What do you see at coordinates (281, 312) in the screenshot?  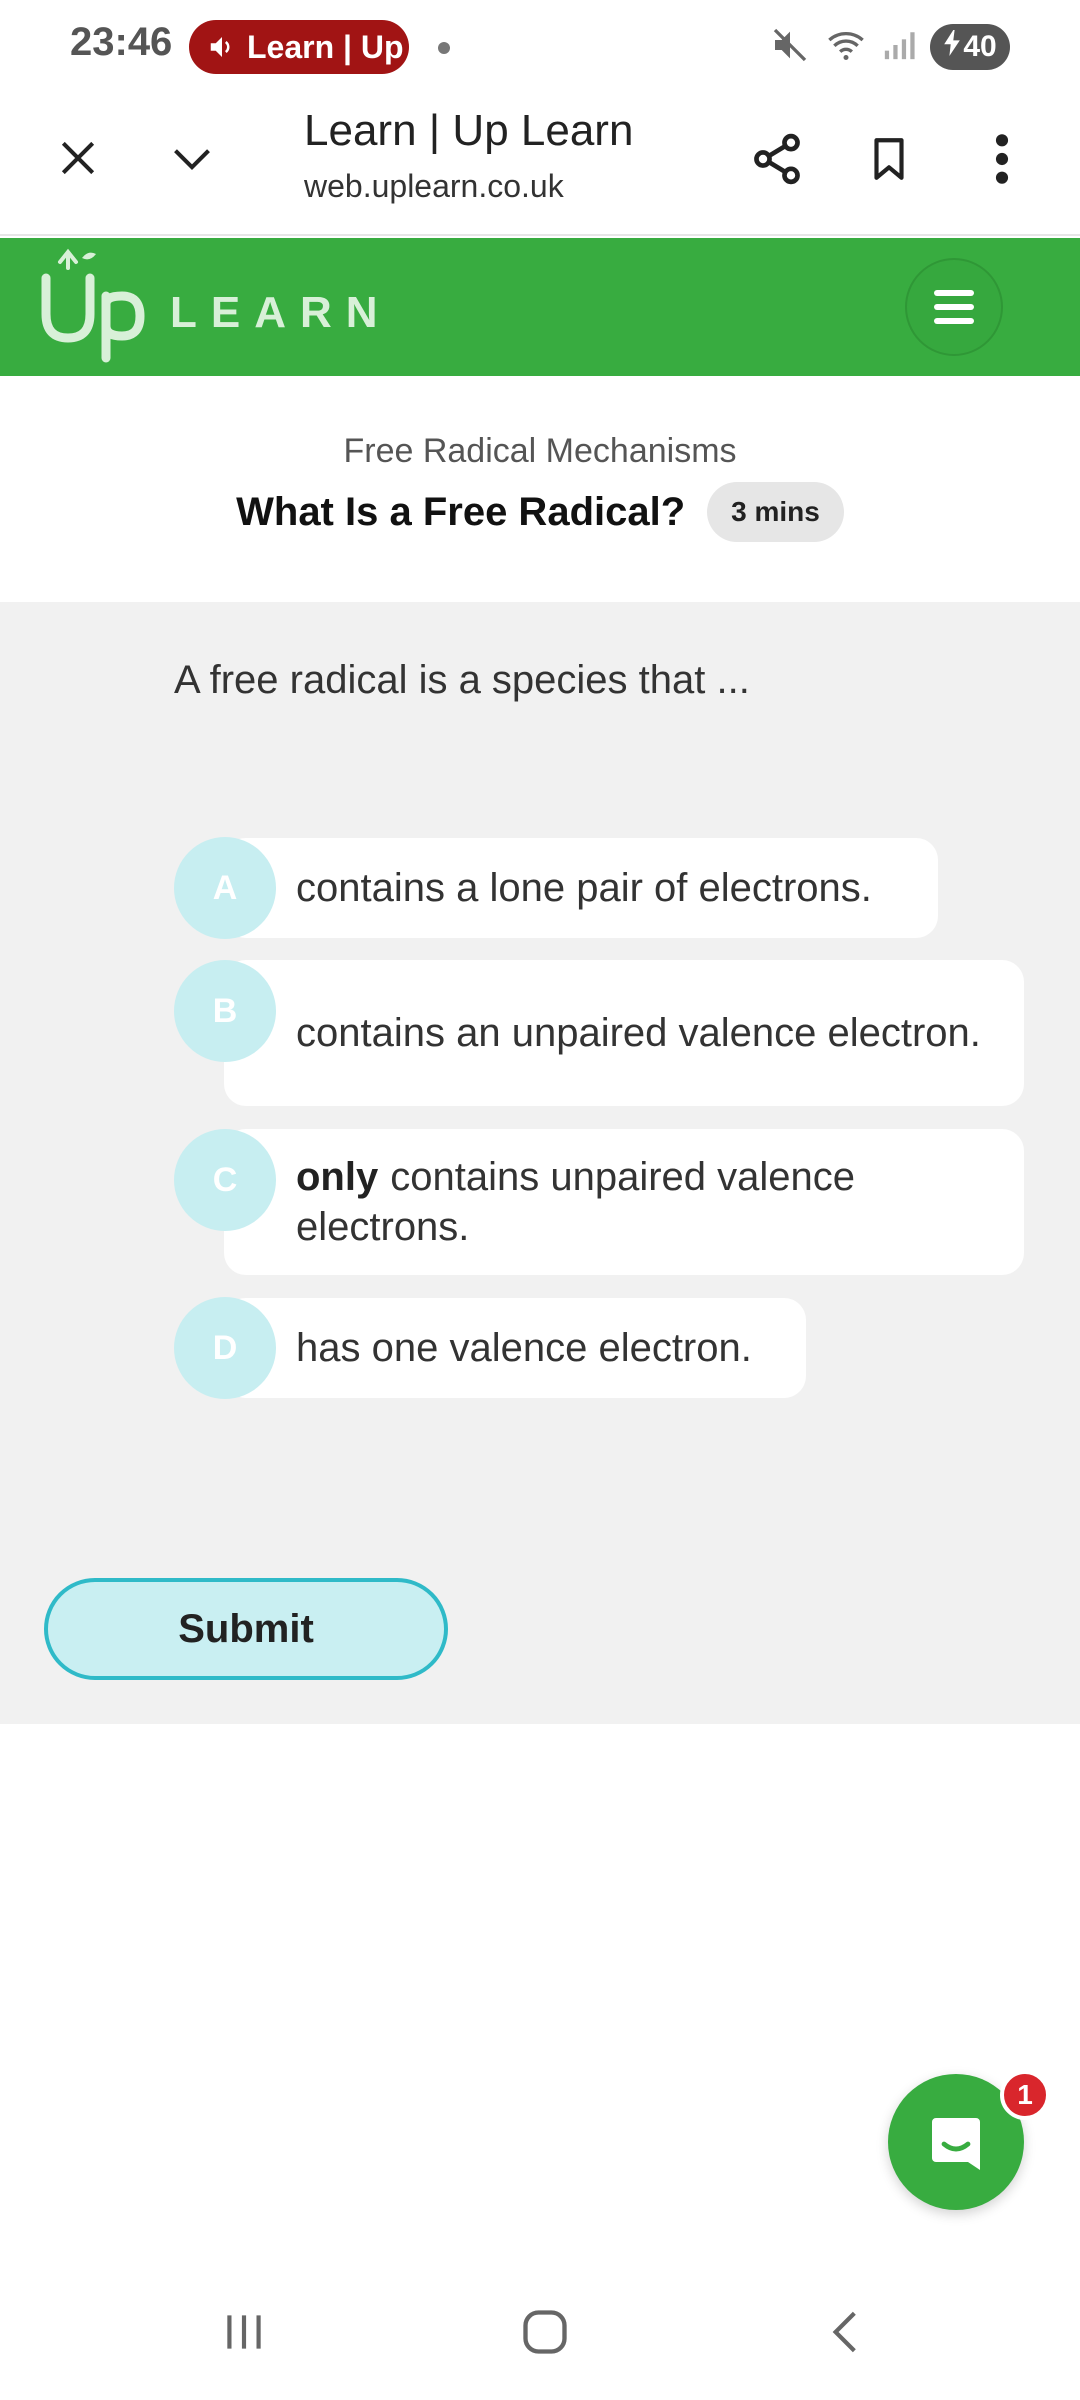 I see `logo-word: LEARN` at bounding box center [281, 312].